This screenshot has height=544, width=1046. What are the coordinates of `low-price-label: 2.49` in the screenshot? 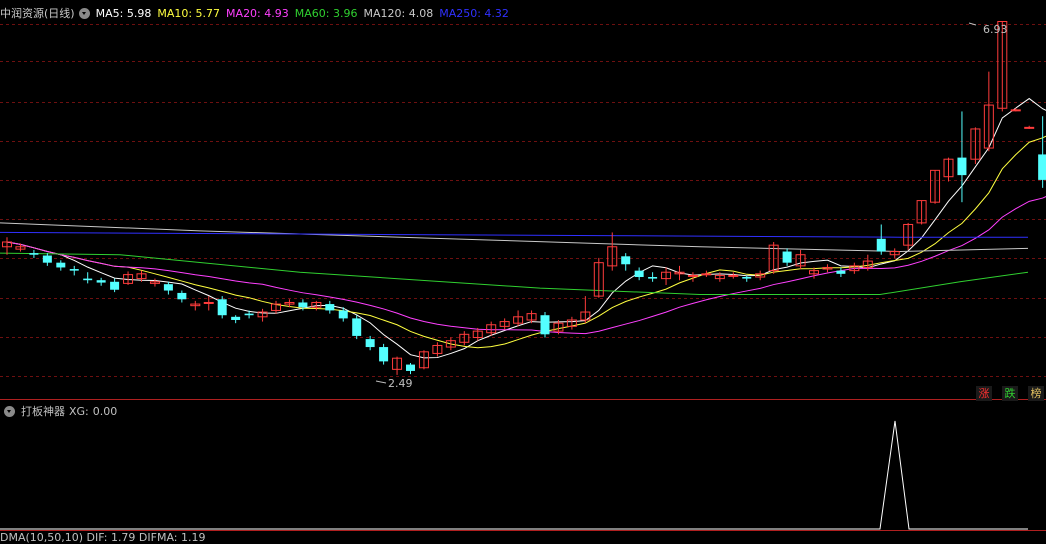 It's located at (400, 383).